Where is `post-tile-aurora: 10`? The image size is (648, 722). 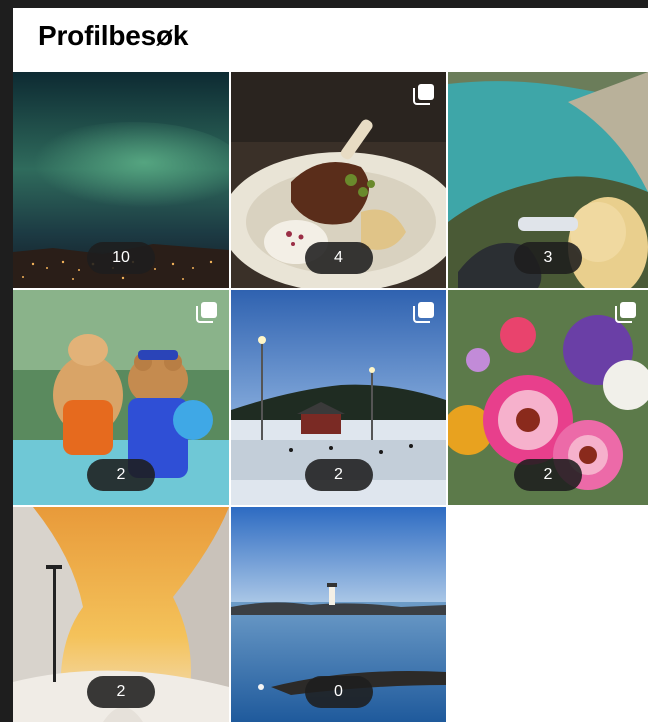 post-tile-aurora: 10 is located at coordinates (121, 180).